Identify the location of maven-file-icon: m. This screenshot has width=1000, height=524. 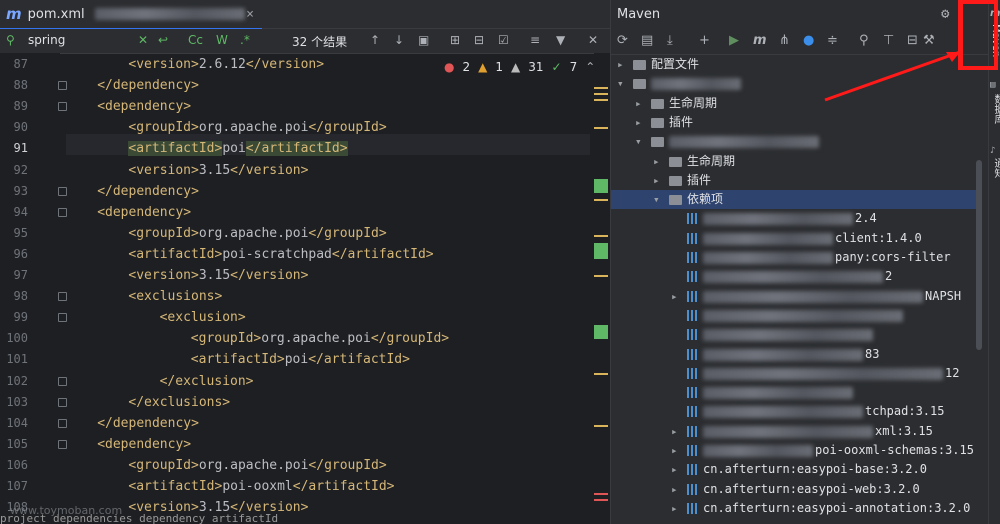
(14, 14).